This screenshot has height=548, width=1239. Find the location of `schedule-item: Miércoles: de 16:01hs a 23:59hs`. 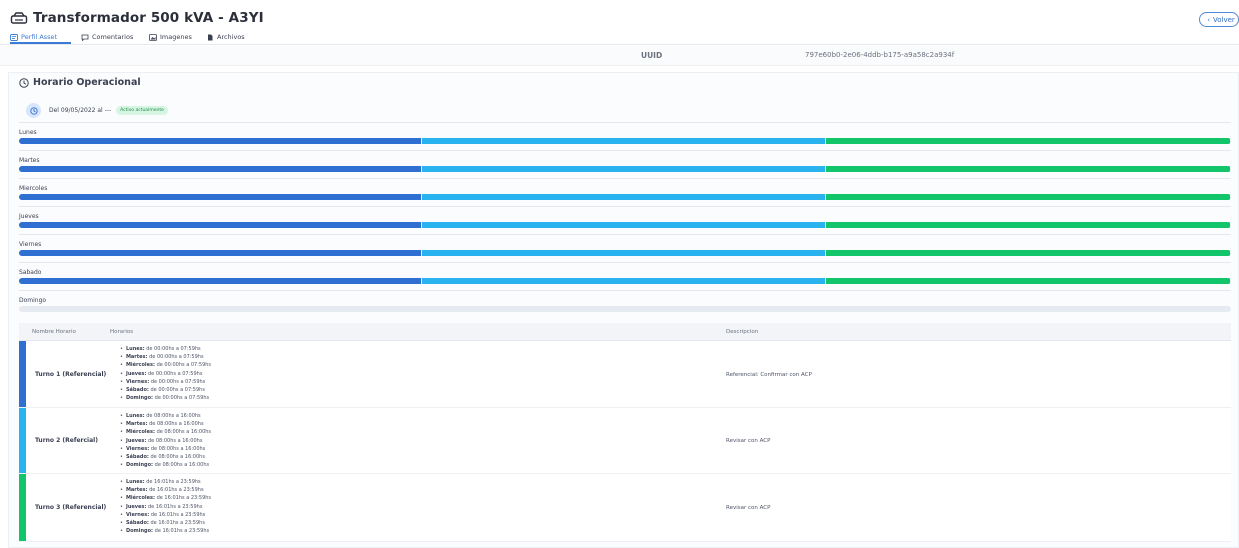

schedule-item: Miércoles: de 16:01hs a 23:59hs is located at coordinates (165, 498).